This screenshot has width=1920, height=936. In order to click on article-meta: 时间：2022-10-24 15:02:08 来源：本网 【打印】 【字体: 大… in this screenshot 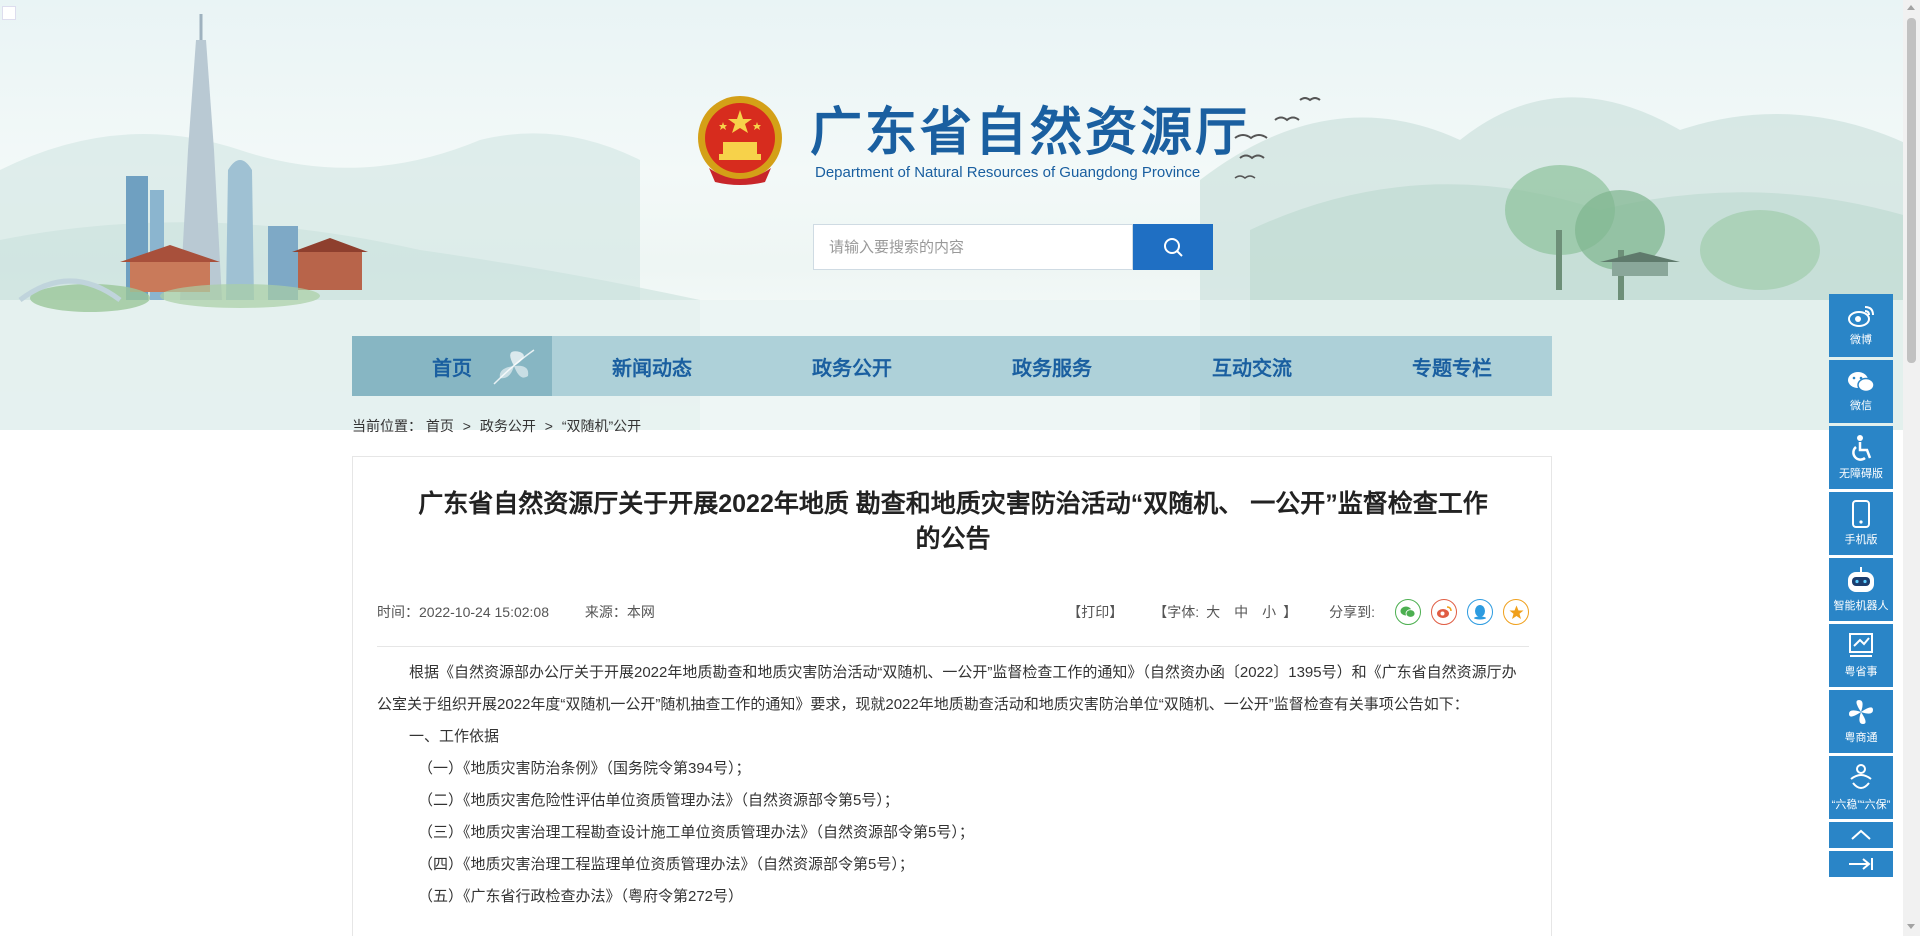, I will do `click(953, 622)`.